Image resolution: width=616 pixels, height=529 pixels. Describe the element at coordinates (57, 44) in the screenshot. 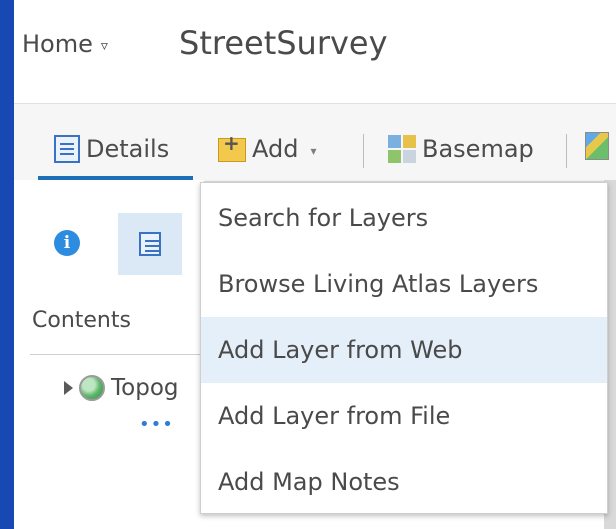

I see `home-label: Home` at that location.